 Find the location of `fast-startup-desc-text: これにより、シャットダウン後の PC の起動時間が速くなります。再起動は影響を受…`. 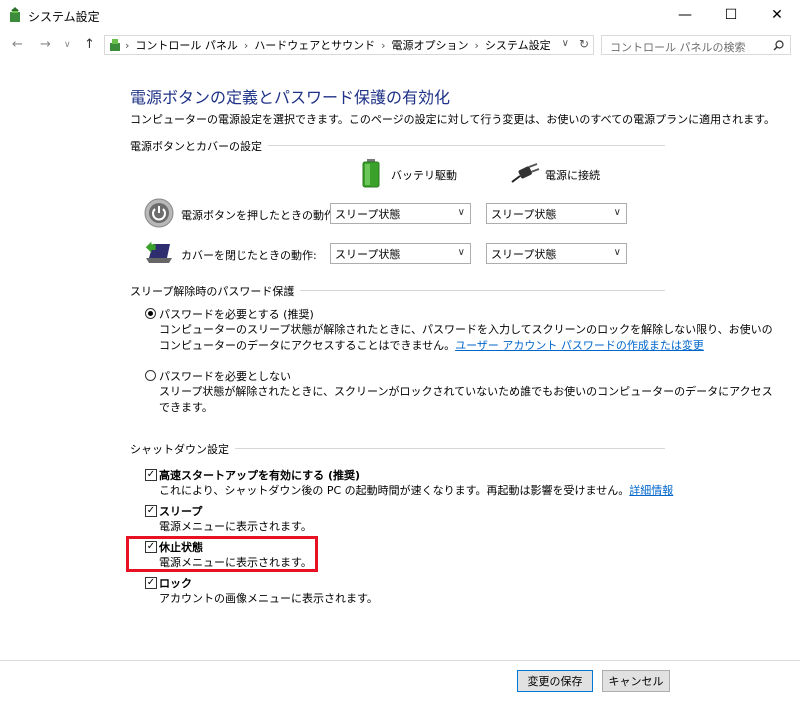

fast-startup-desc-text: これにより、シャットダウン後の PC の起動時間が速くなります。再起動は影響を受… is located at coordinates (394, 490).